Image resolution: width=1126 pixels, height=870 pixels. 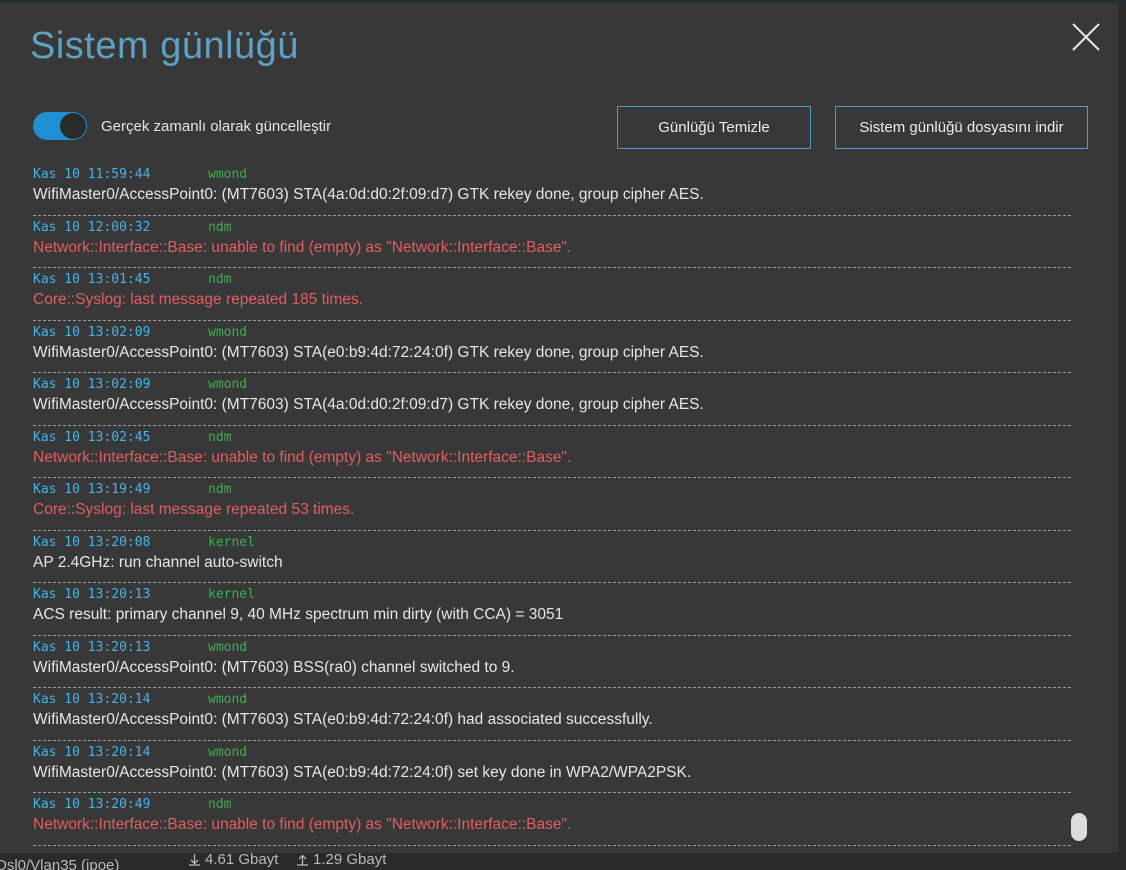 What do you see at coordinates (961, 127) in the screenshot?
I see `download-log-button: Sistem günlüğü dosyasını indir` at bounding box center [961, 127].